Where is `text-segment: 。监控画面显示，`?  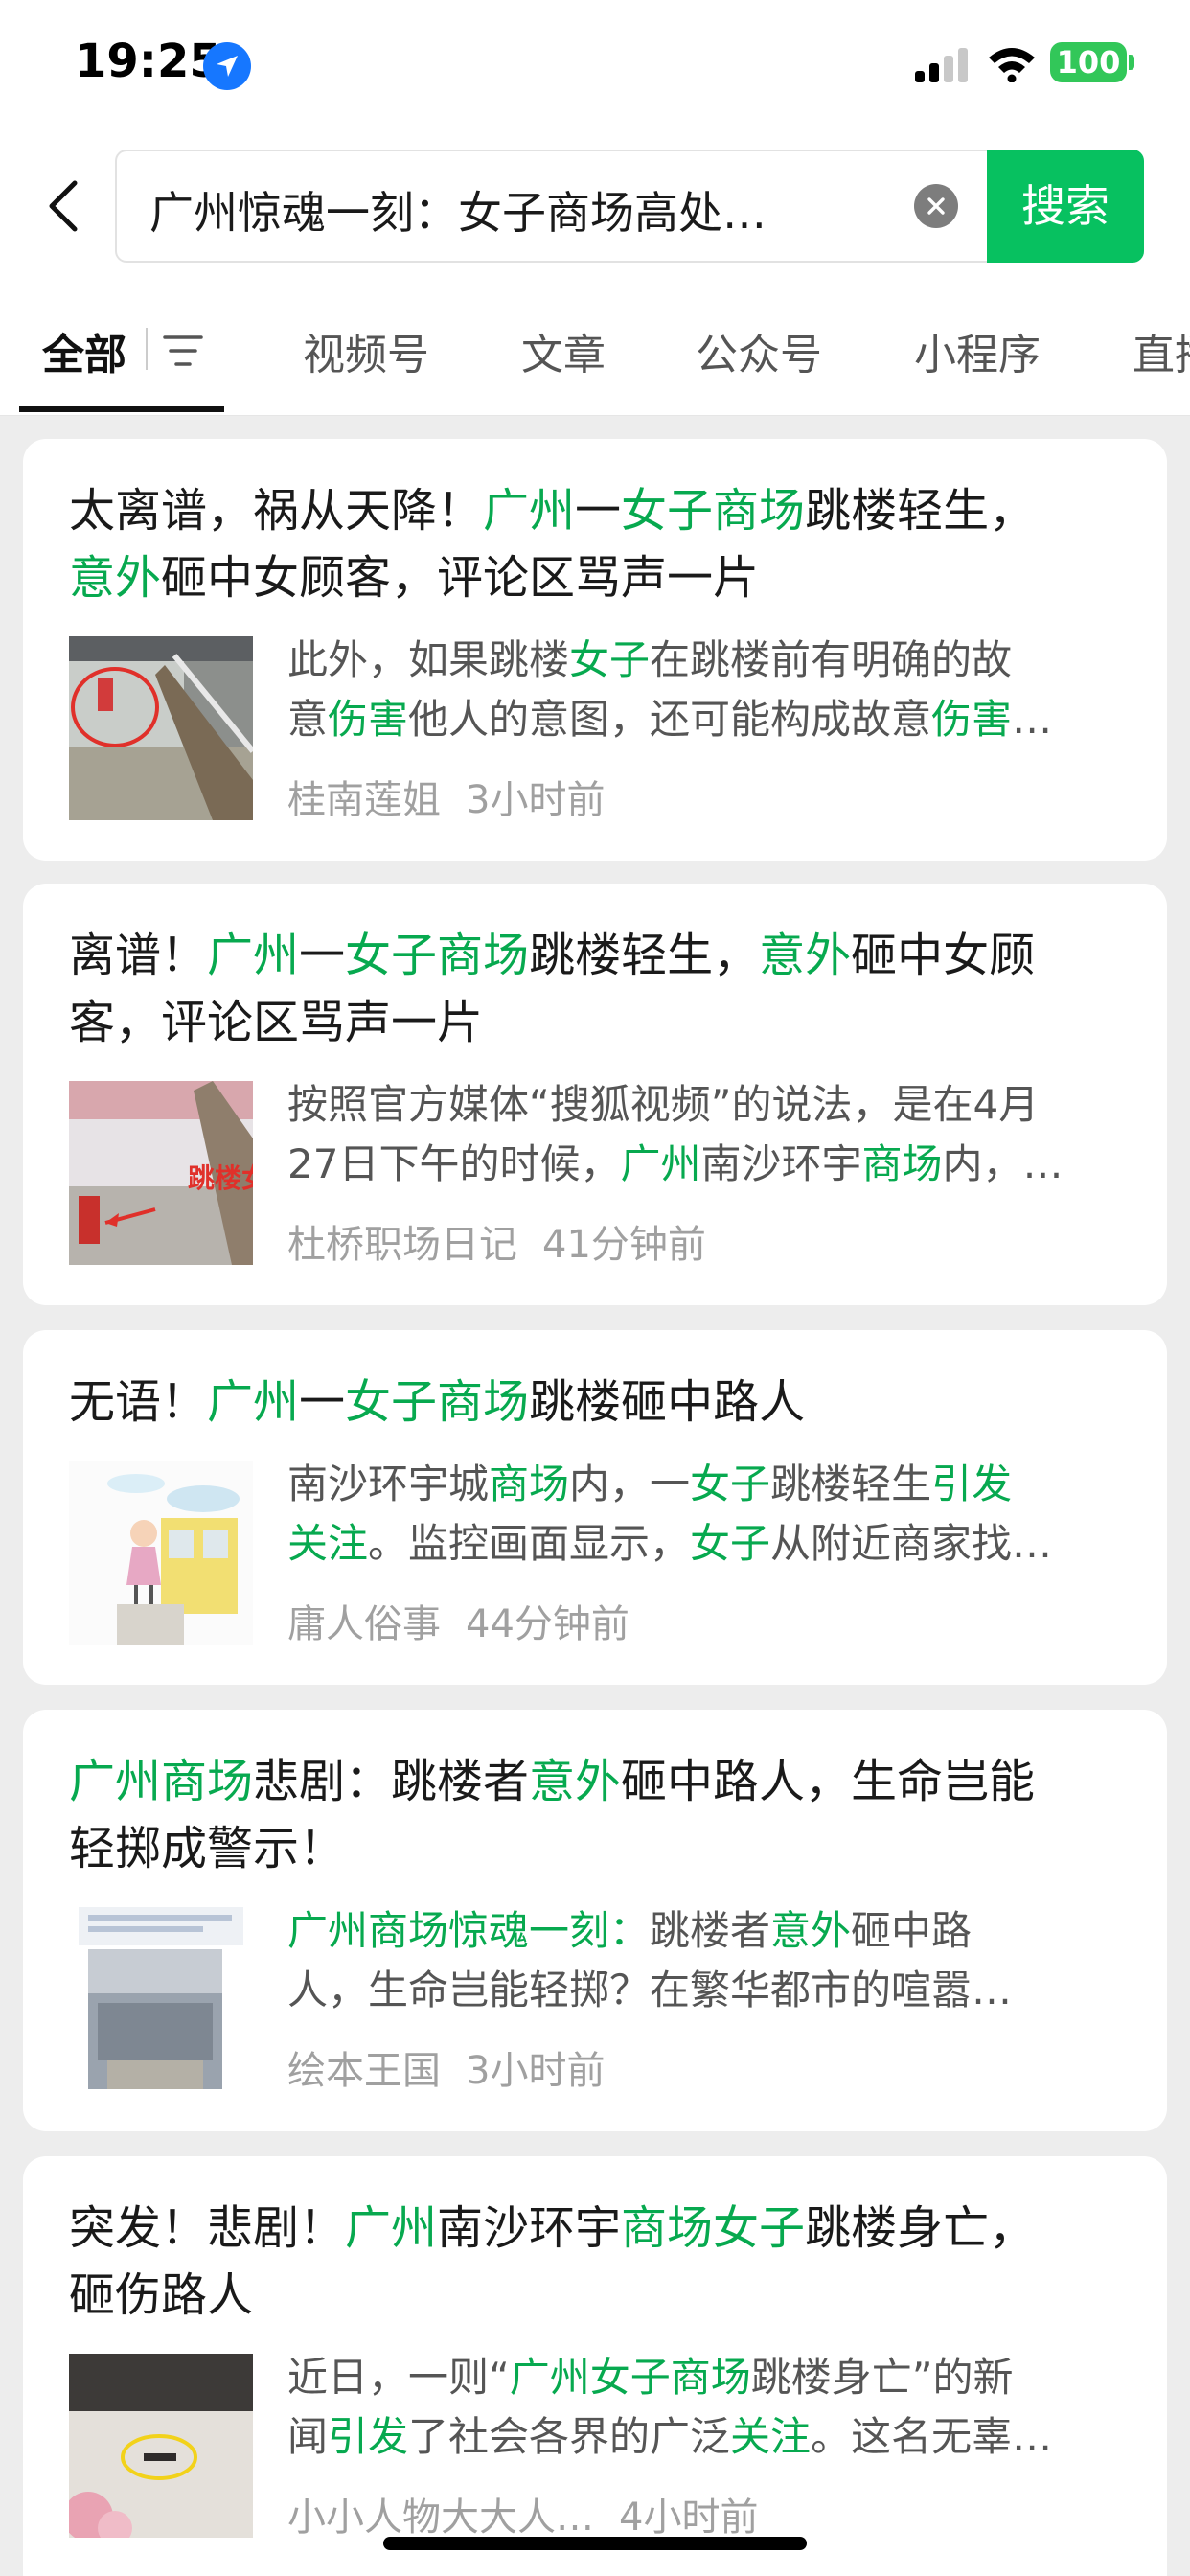
text-segment: 。监控画面显示， is located at coordinates (529, 1543).